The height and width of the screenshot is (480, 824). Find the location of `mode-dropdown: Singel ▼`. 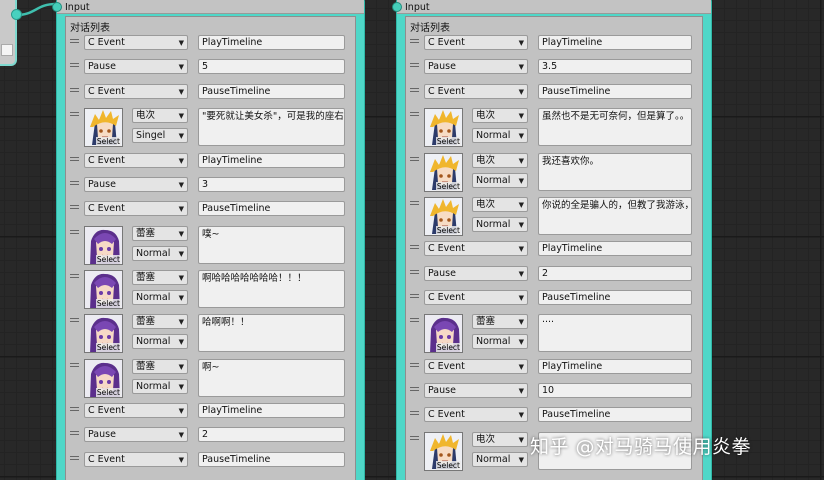

mode-dropdown: Singel ▼ is located at coordinates (160, 136).